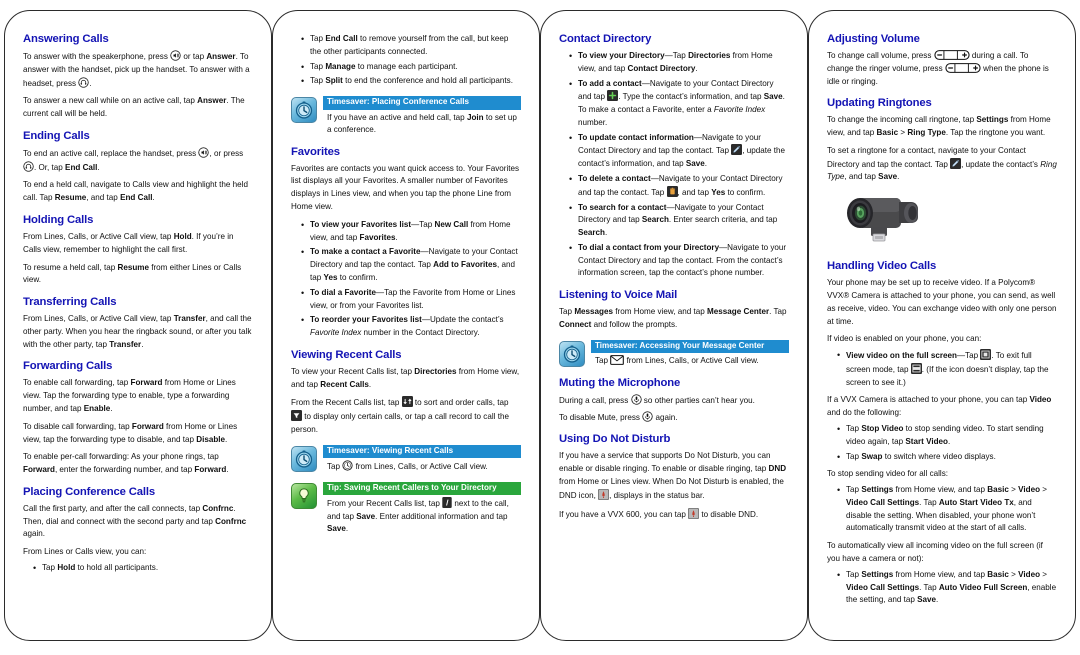  What do you see at coordinates (89, 491) in the screenshot?
I see `heading-placing-conference-calls: Placing Conference Calls` at bounding box center [89, 491].